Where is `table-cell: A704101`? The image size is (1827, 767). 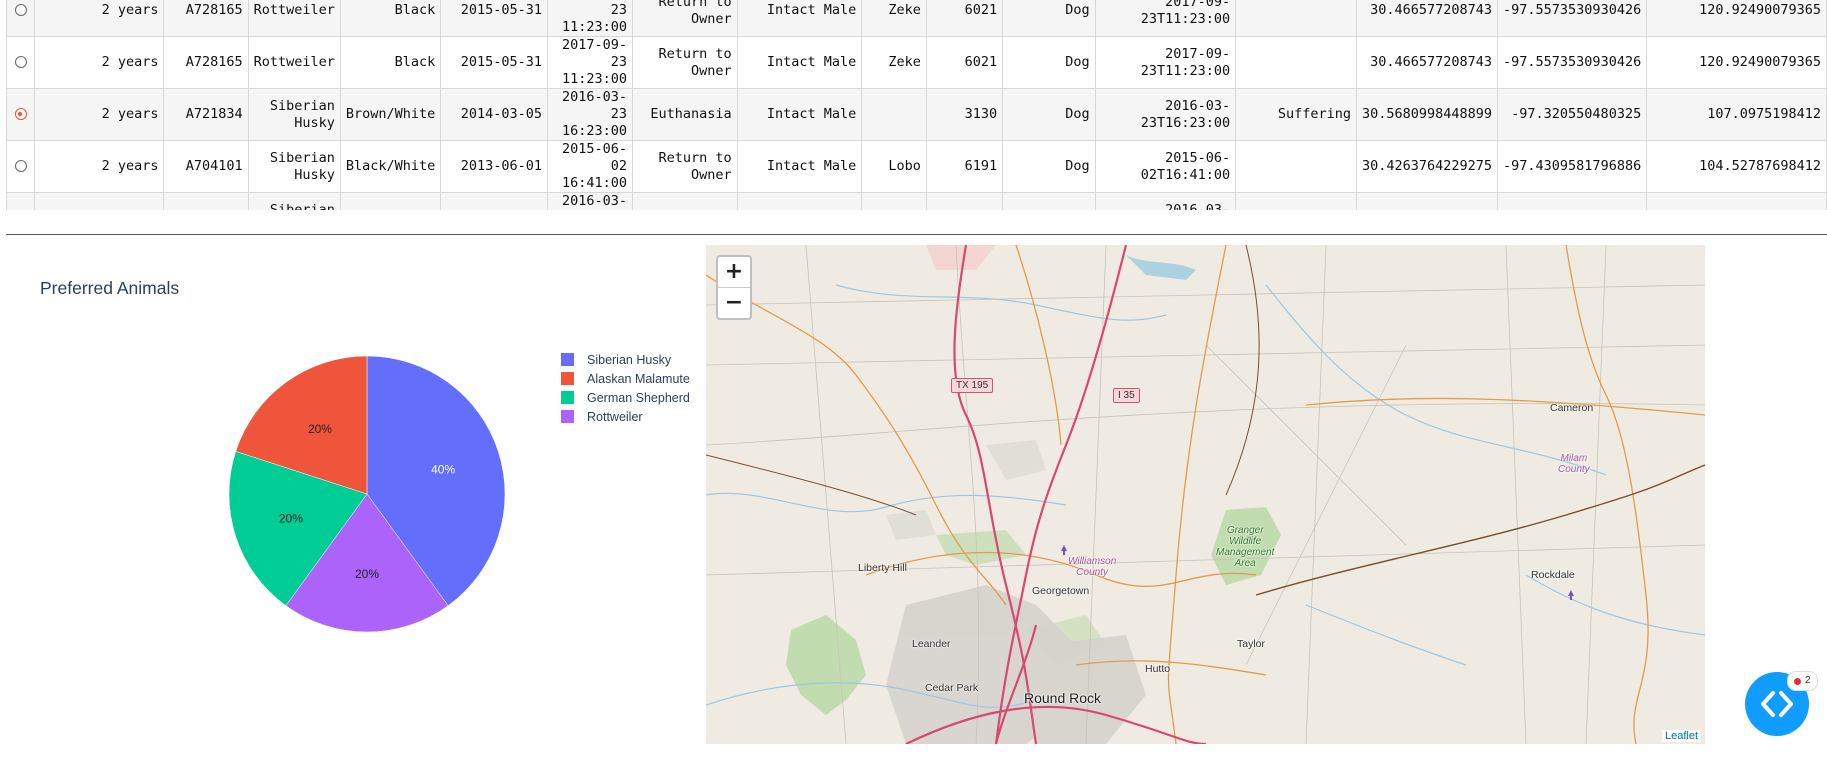 table-cell: A704101 is located at coordinates (206, 166).